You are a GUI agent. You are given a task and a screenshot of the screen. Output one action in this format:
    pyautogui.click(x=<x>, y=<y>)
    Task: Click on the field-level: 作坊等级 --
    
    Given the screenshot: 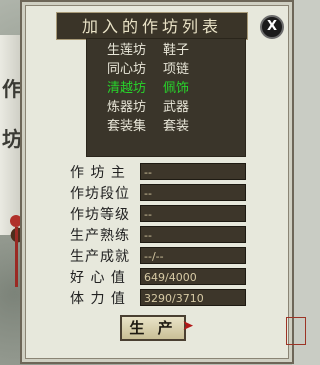 What is the action you would take?
    pyautogui.click(x=158, y=213)
    